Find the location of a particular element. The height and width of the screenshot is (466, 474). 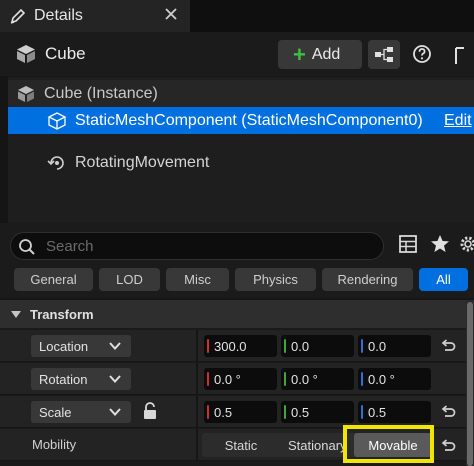

close-icon is located at coordinates (171, 14).